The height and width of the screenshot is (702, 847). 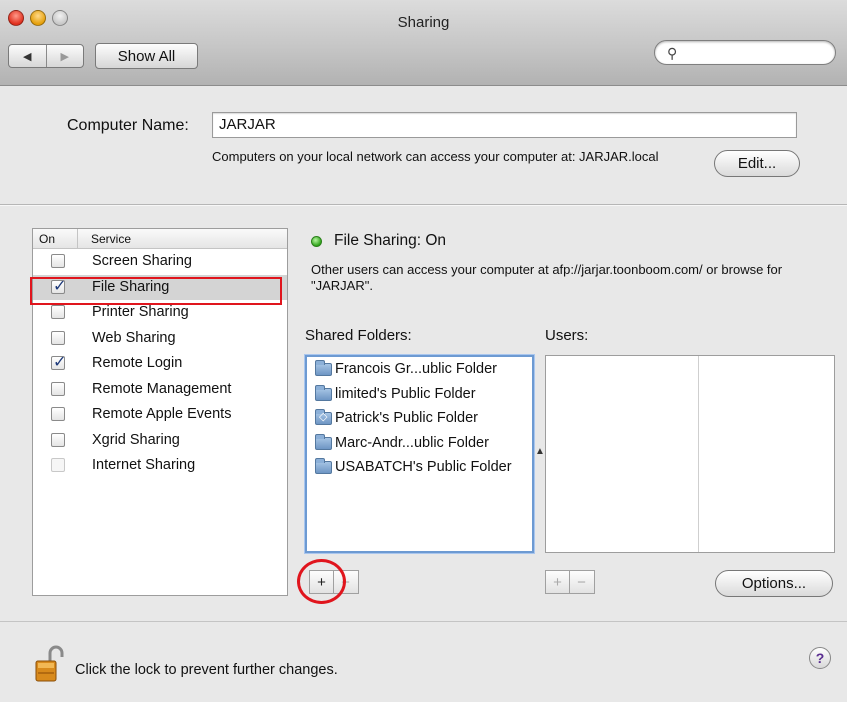 What do you see at coordinates (567, 335) in the screenshot?
I see `users-label: Users:` at bounding box center [567, 335].